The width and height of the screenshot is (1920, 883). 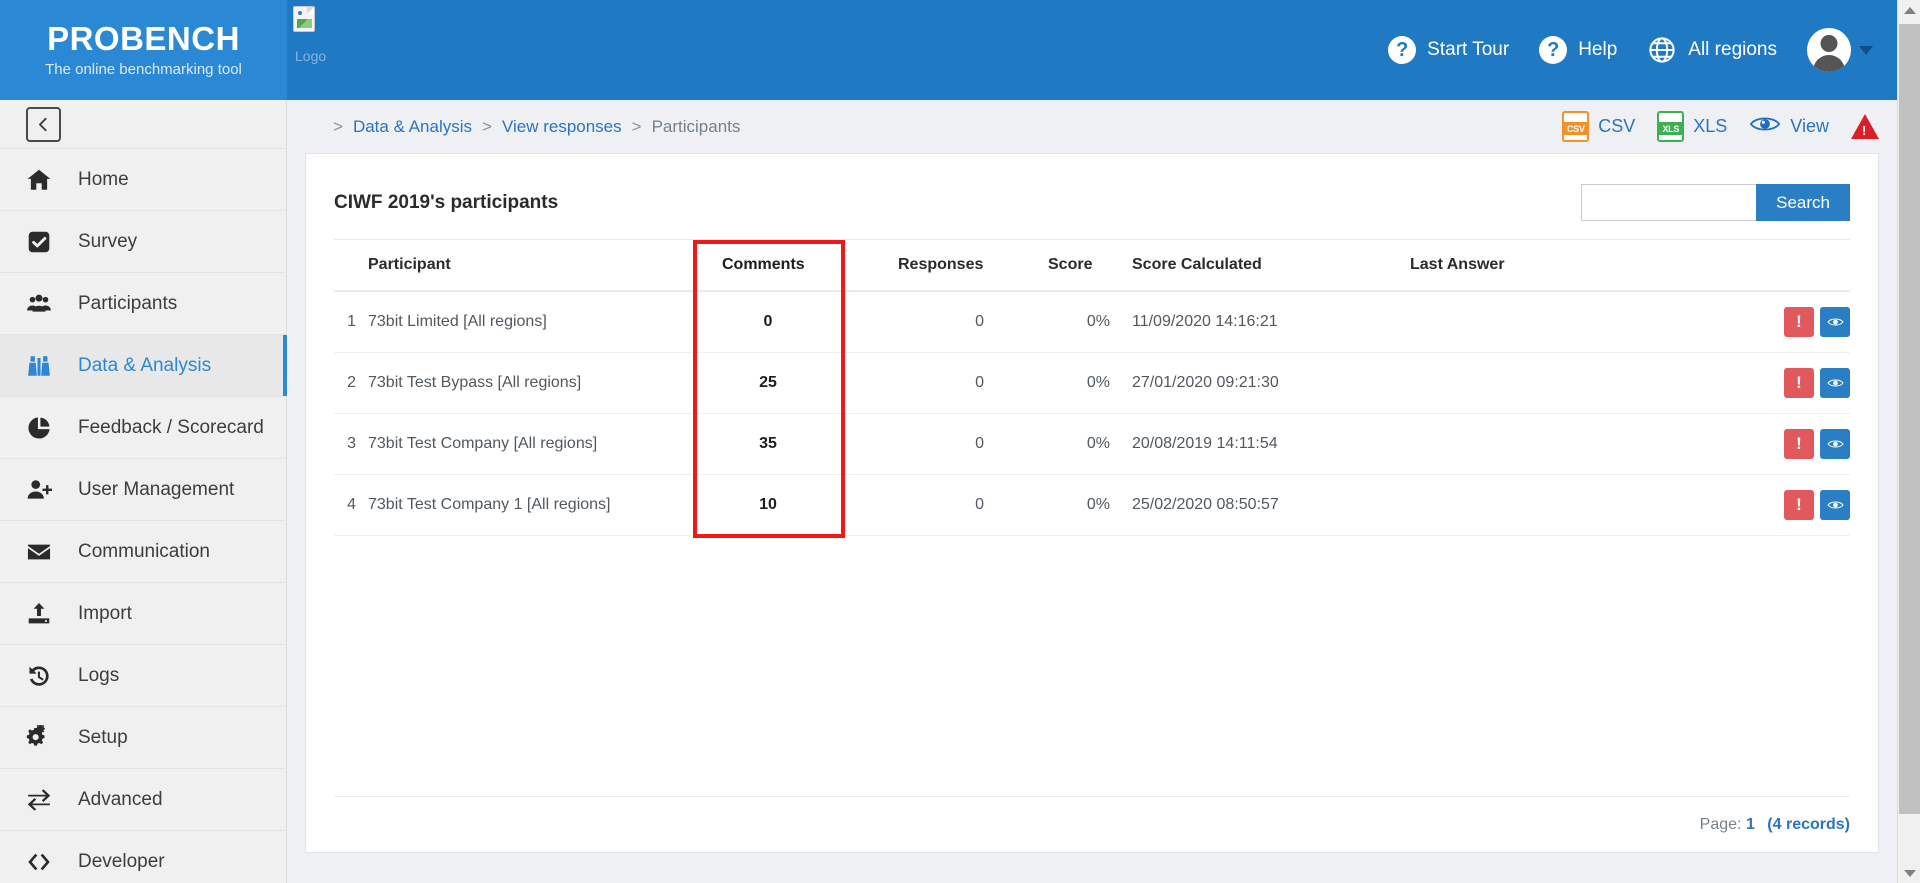 What do you see at coordinates (39, 242) in the screenshot?
I see `checkbox-icon` at bounding box center [39, 242].